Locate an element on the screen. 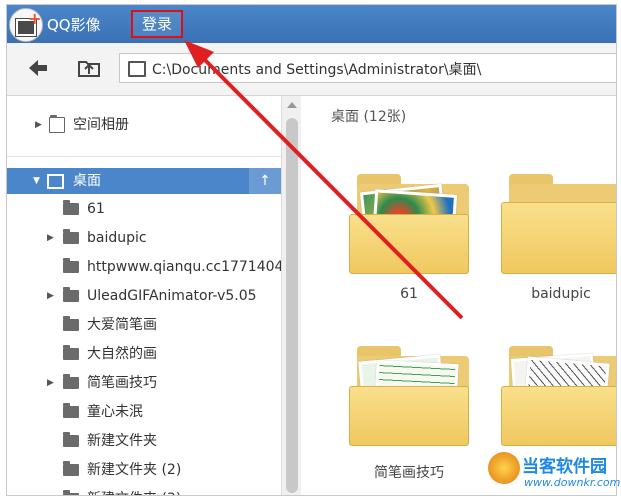 This screenshot has height=498, width=621. folder-label: baidupic is located at coordinates (561, 294).